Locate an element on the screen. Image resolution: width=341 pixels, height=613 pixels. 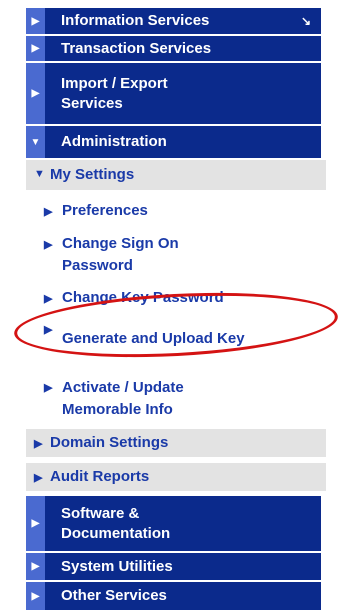
menu-item-label: Preferences is located at coordinates (105, 210).